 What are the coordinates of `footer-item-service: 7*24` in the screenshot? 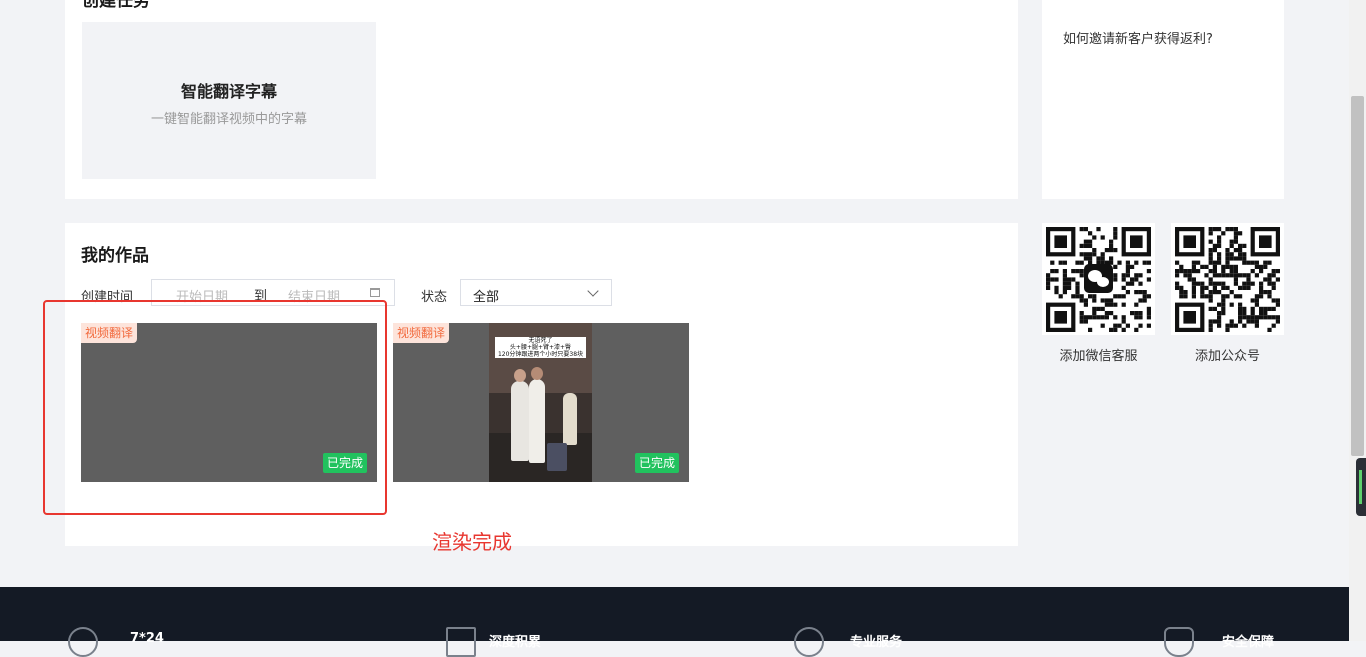 It's located at (147, 638).